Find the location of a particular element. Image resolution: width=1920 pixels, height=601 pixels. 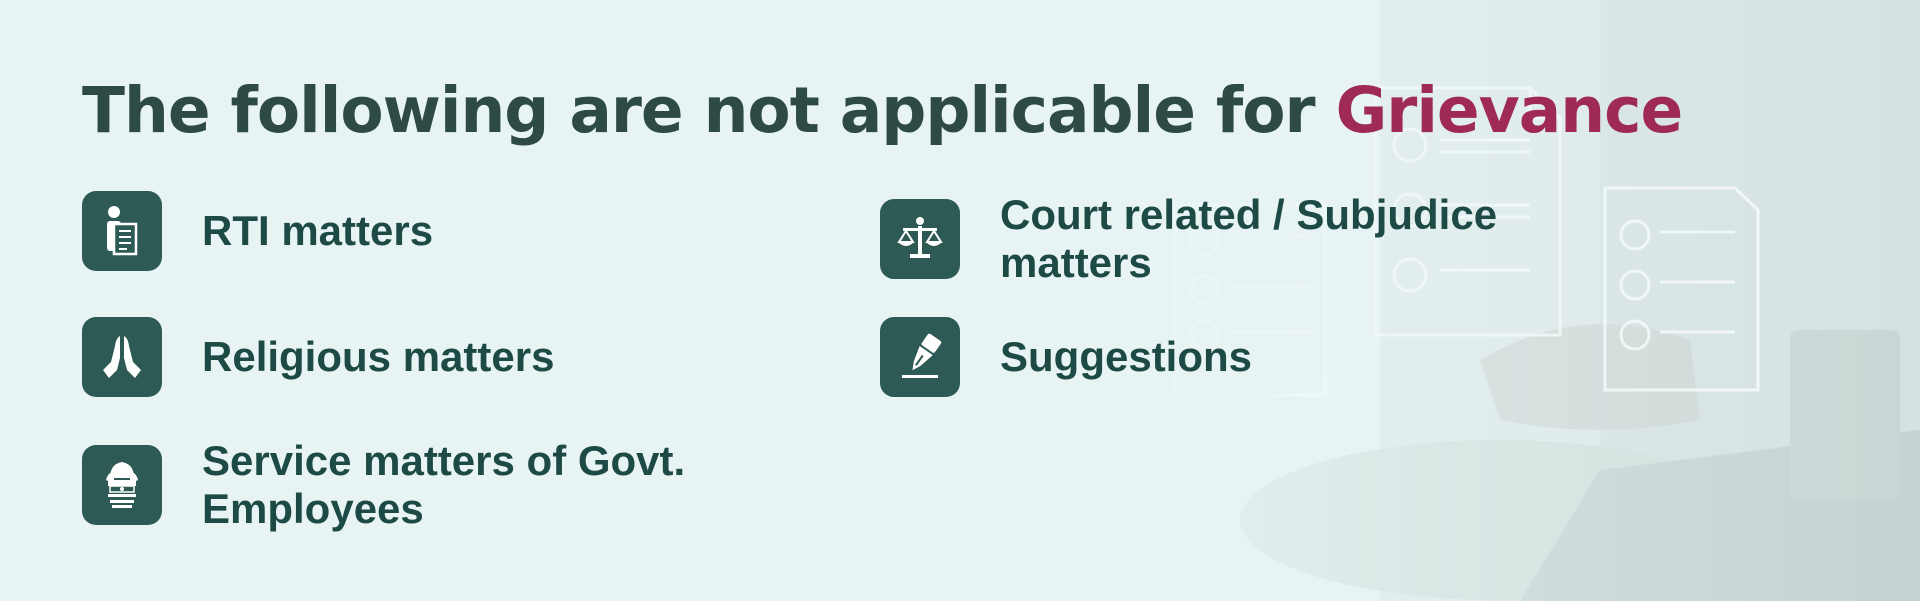

title-highlight: Grievance is located at coordinates (1509, 110).